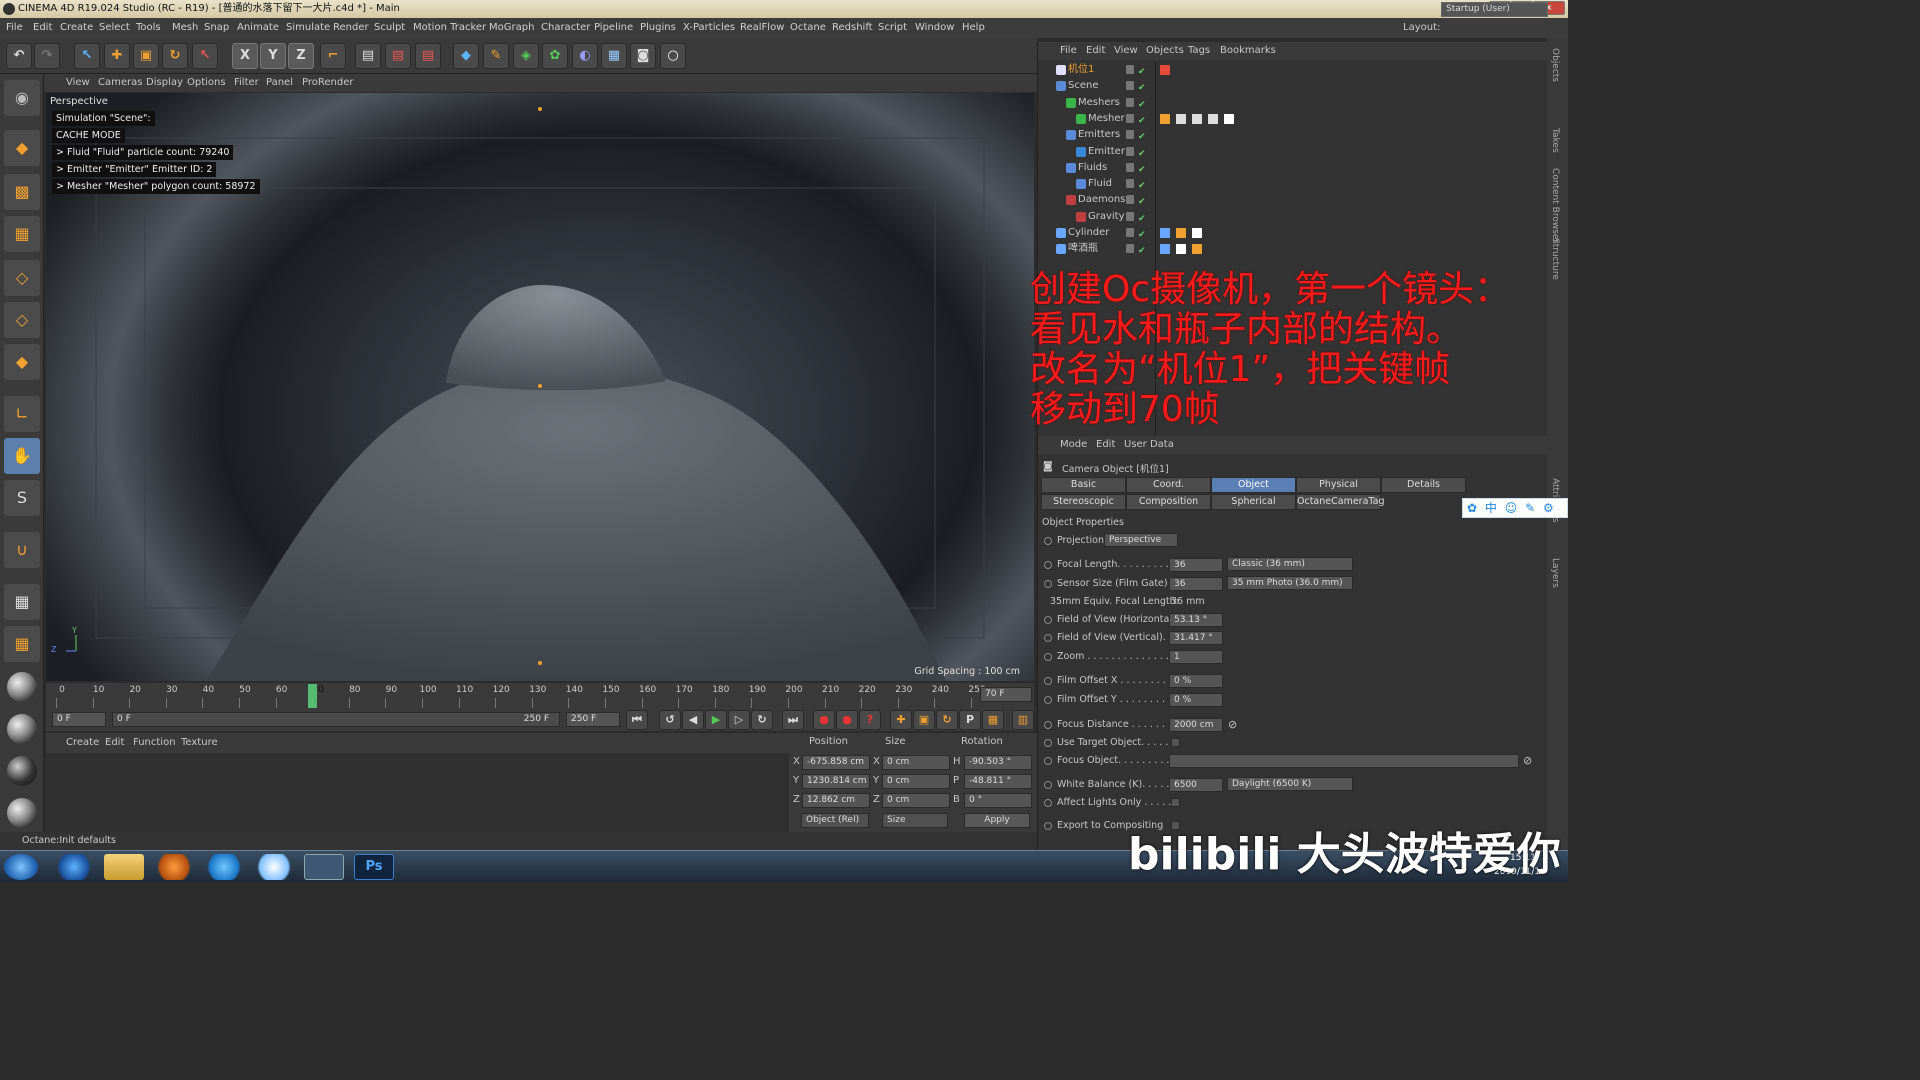  What do you see at coordinates (973, 28) in the screenshot?
I see `menu-help: Help` at bounding box center [973, 28].